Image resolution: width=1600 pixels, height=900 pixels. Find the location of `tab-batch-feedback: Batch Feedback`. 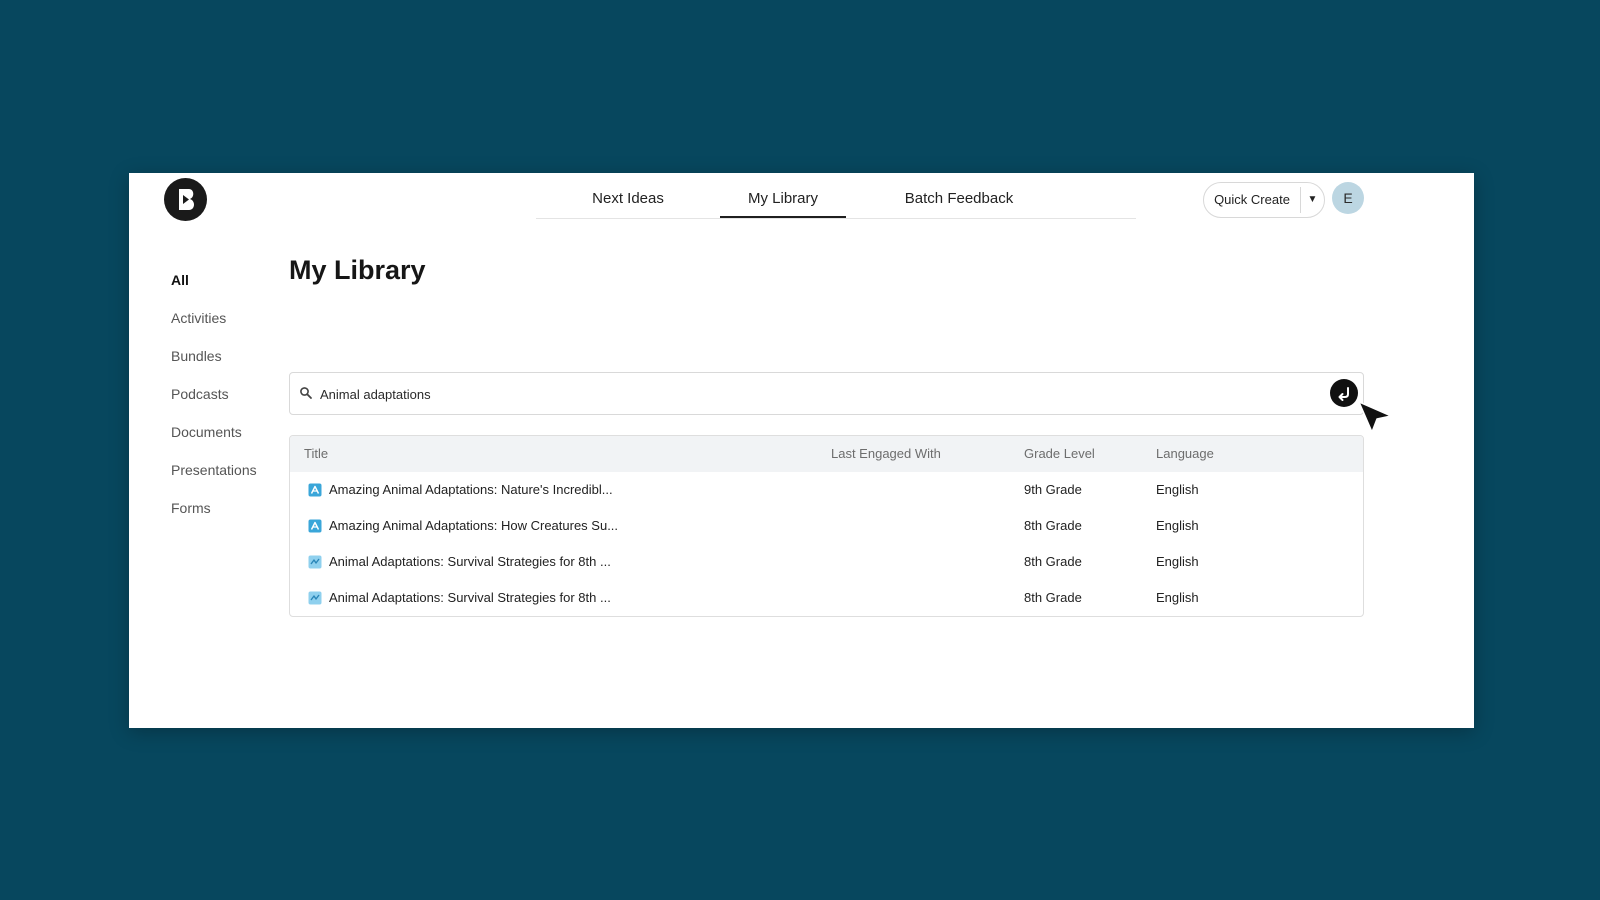

tab-batch-feedback: Batch Feedback is located at coordinates (959, 195).